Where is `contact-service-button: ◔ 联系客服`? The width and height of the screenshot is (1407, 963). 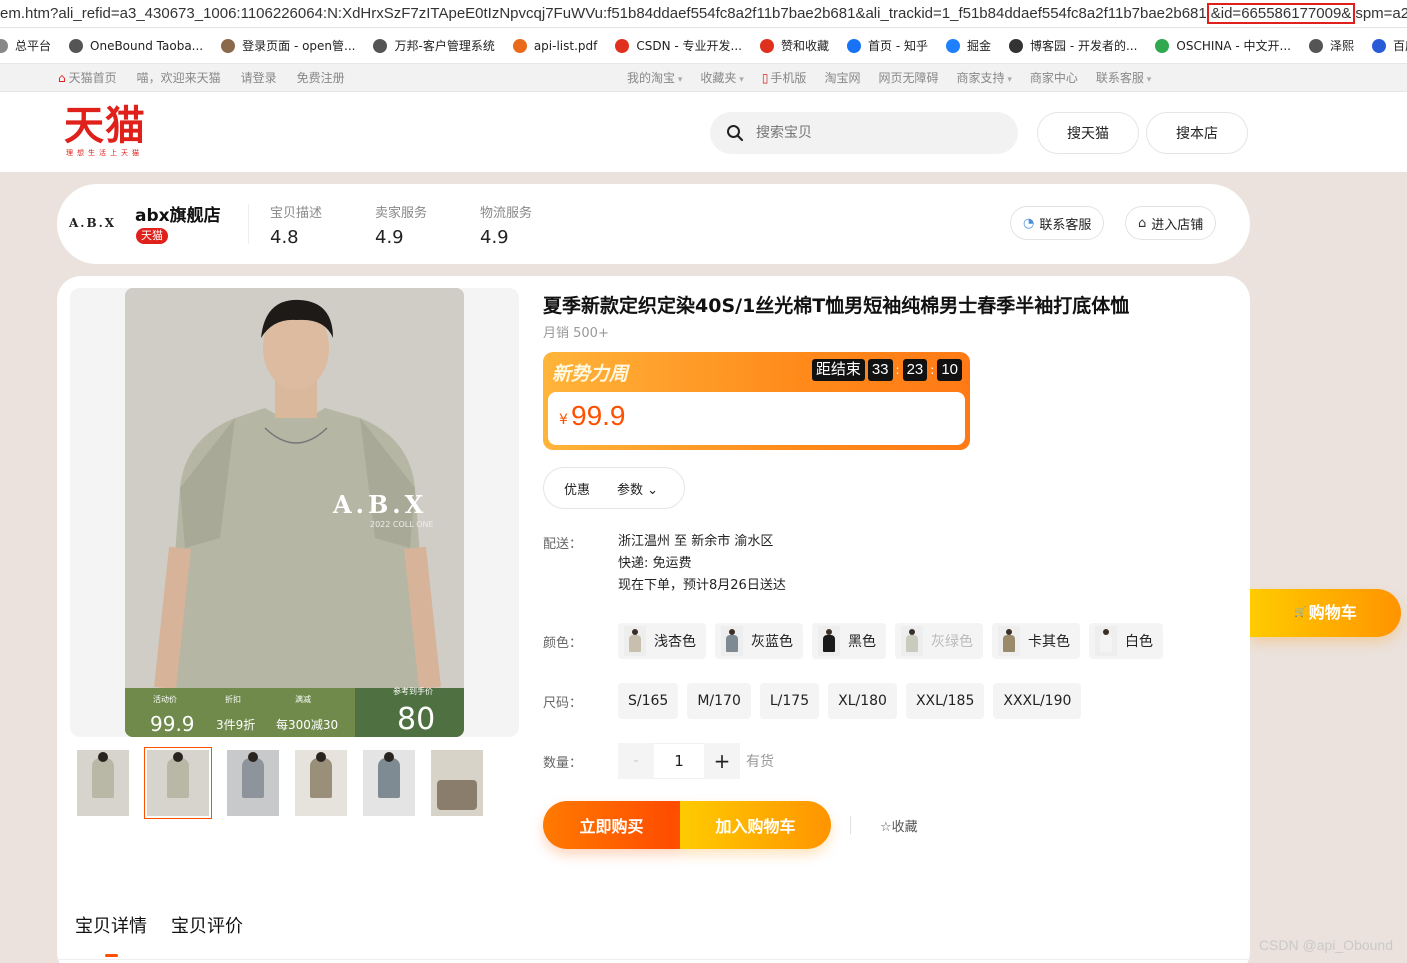
contact-service-button: ◔ 联系客服 is located at coordinates (1057, 223).